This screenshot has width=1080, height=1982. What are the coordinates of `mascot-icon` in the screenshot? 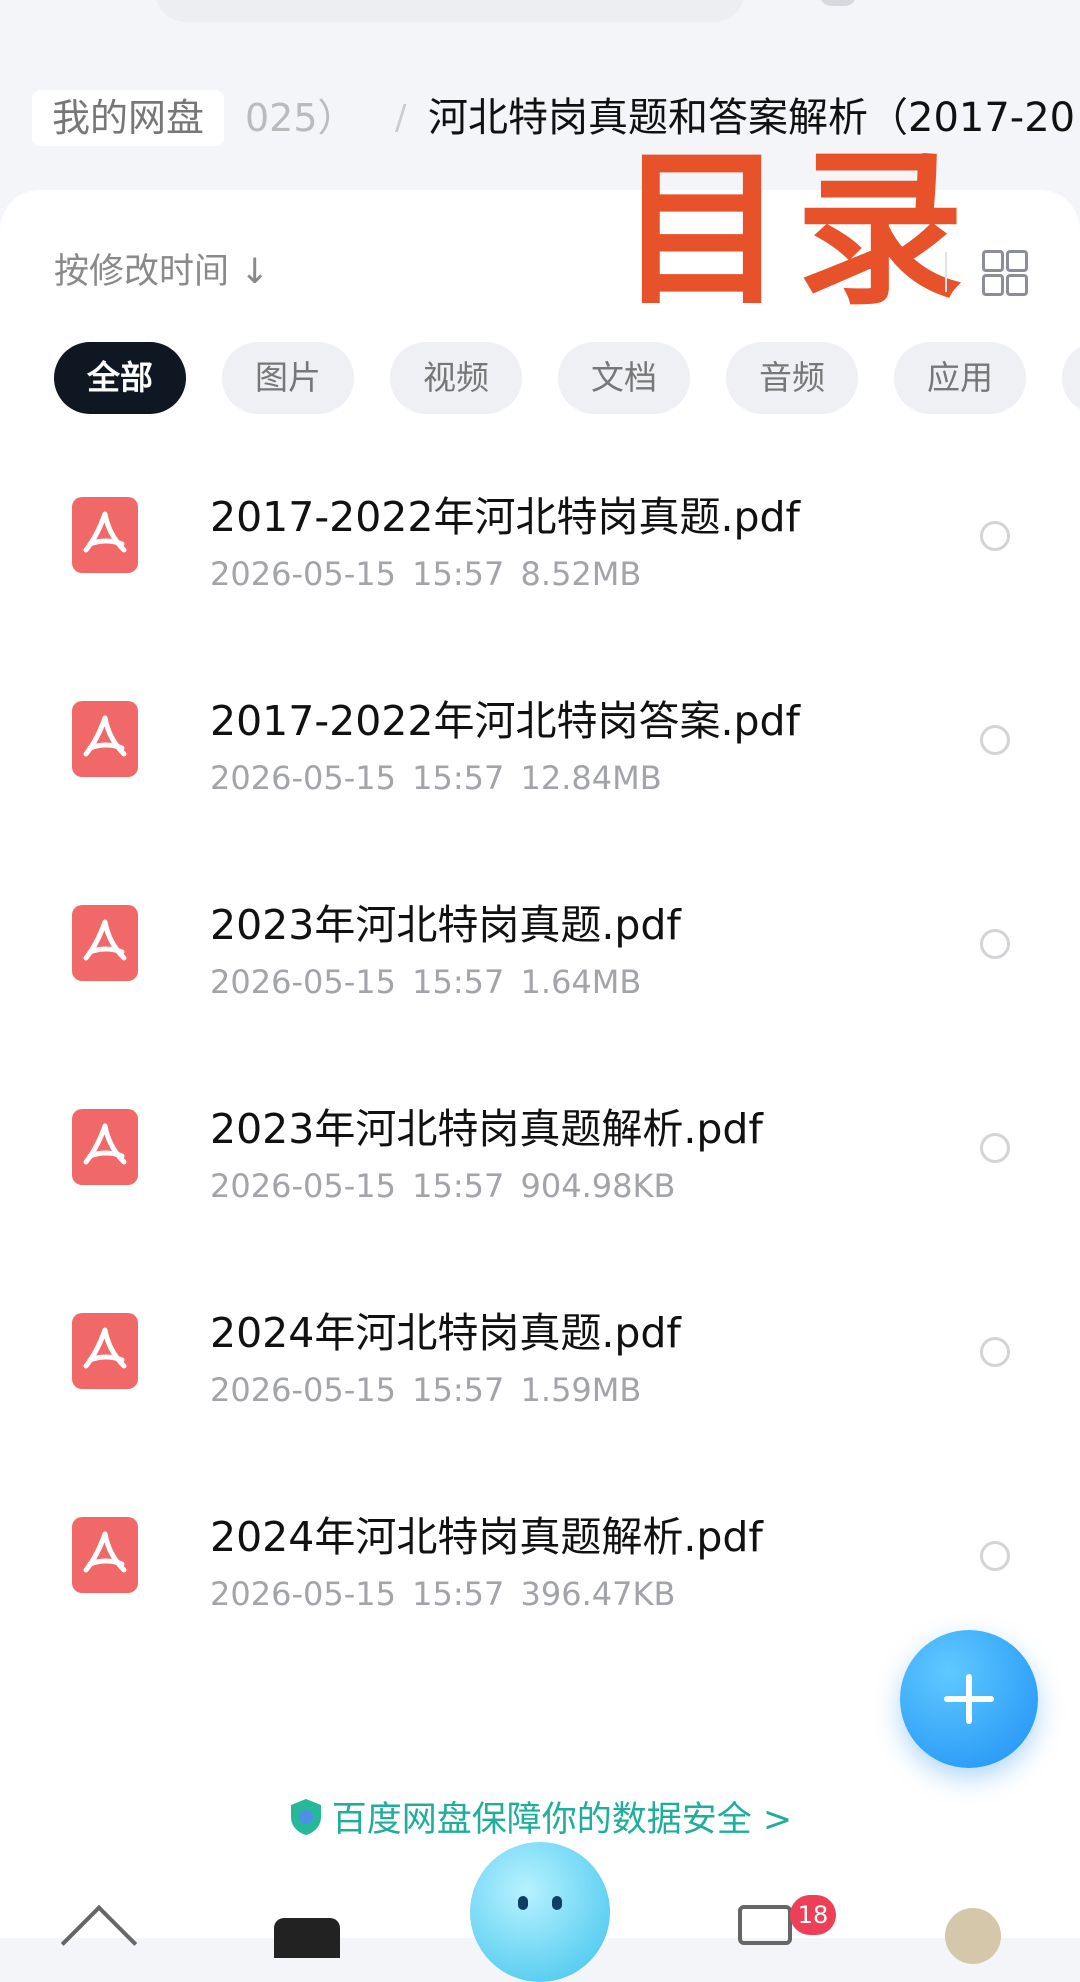 It's located at (540, 1912).